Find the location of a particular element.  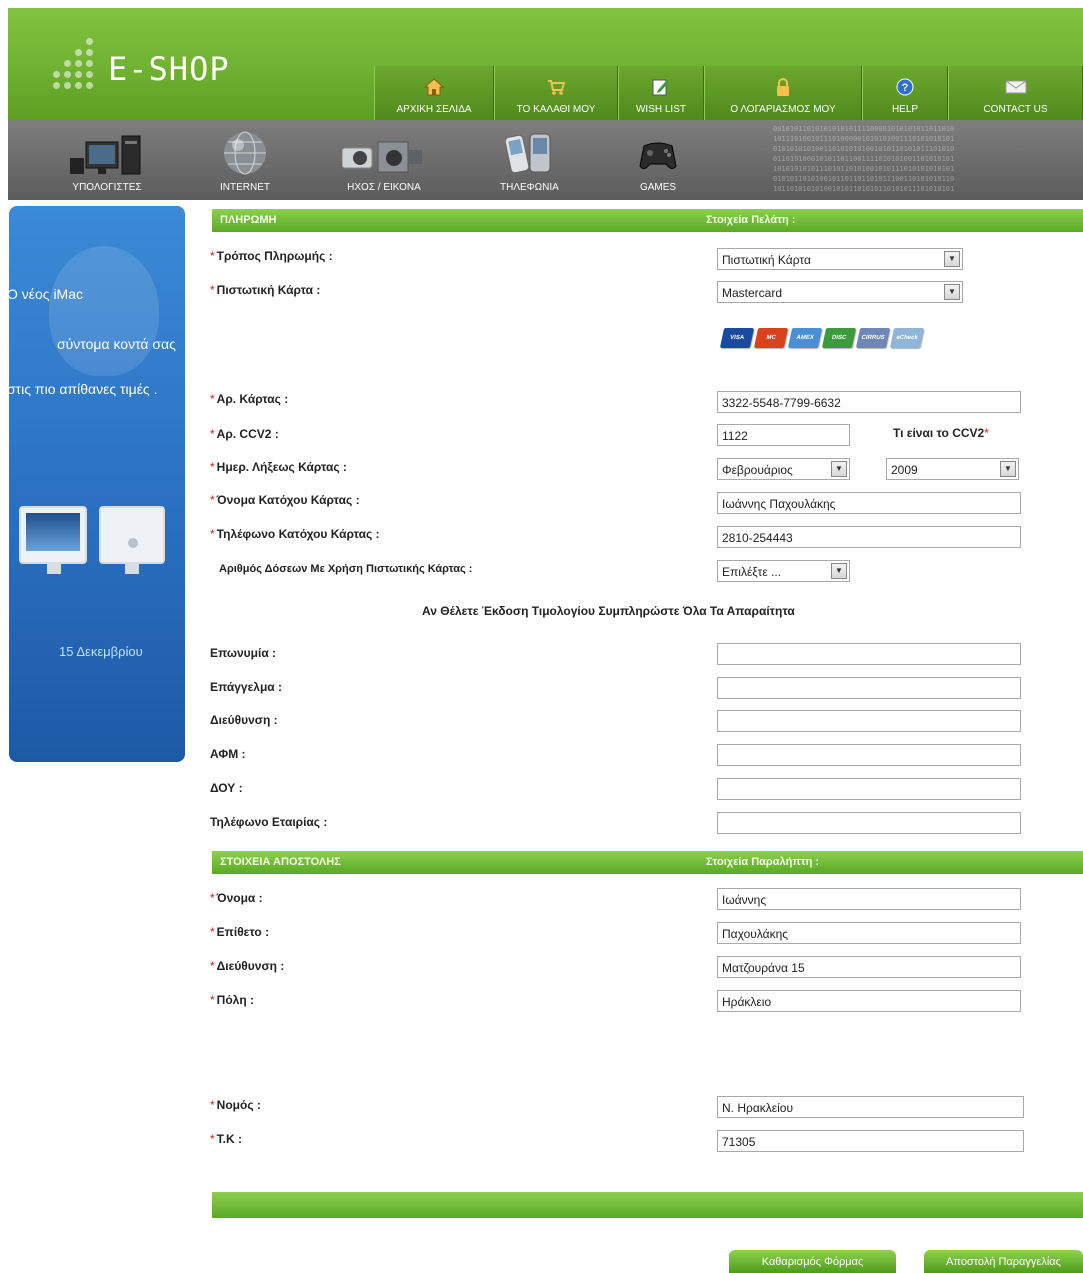

category-computers-label: ΥΠΟΛΟΓΙΣΤΕΣ is located at coordinates (107, 187).